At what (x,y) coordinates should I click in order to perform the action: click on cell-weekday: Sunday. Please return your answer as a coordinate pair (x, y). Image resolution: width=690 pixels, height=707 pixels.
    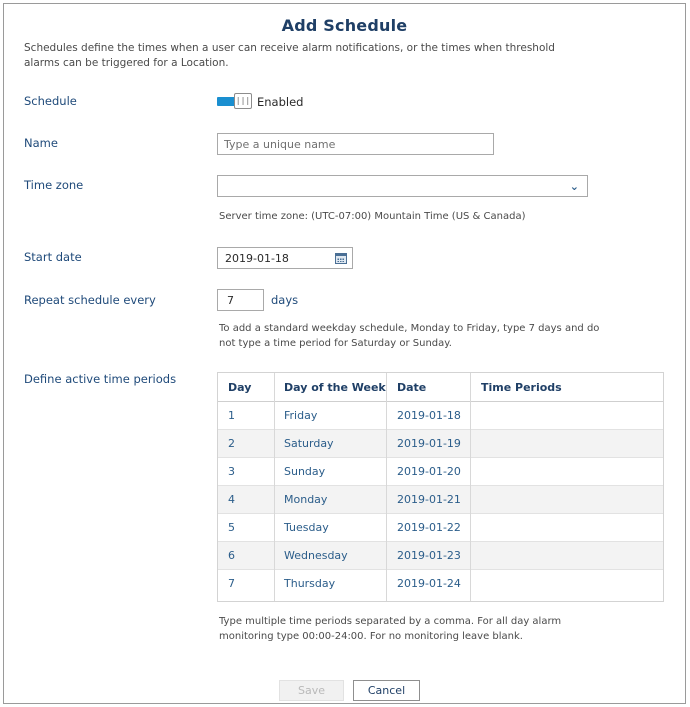
    Looking at the image, I should click on (305, 471).